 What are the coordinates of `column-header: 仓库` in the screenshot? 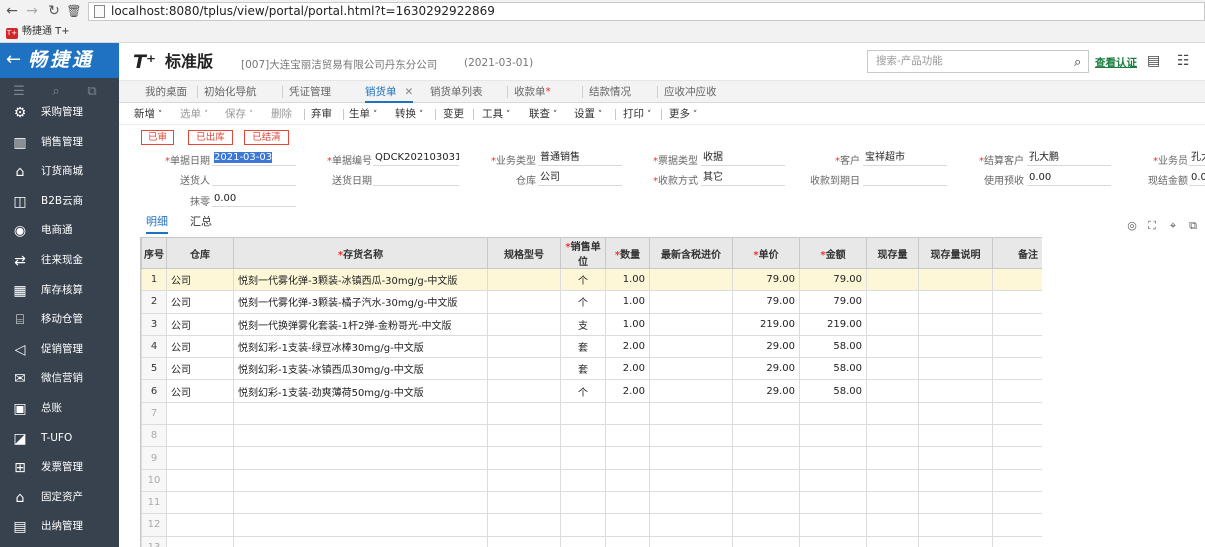 It's located at (200, 253).